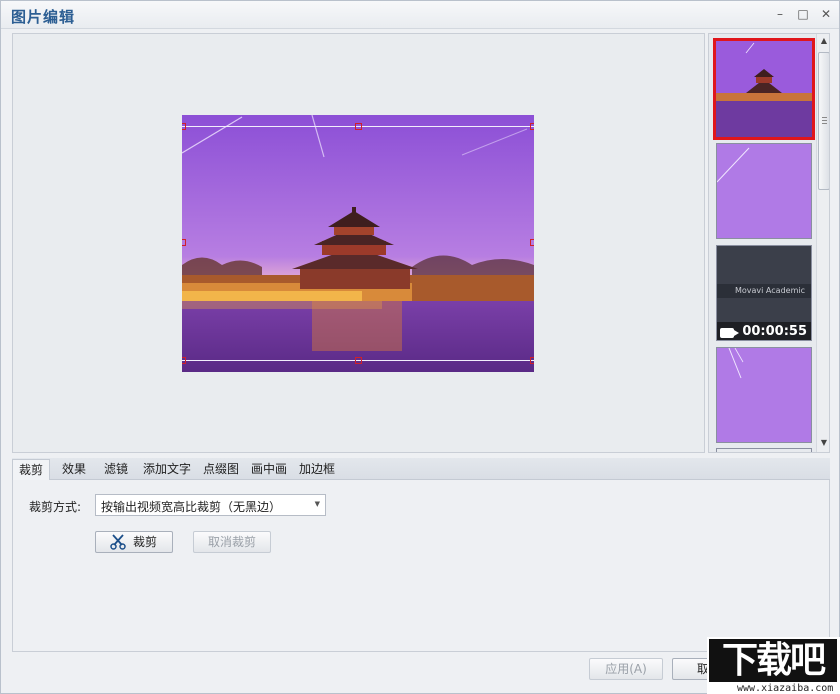 The image size is (840, 694). Describe the element at coordinates (269, 469) in the screenshot. I see `tab-picture-in-picture: 画中画` at that location.